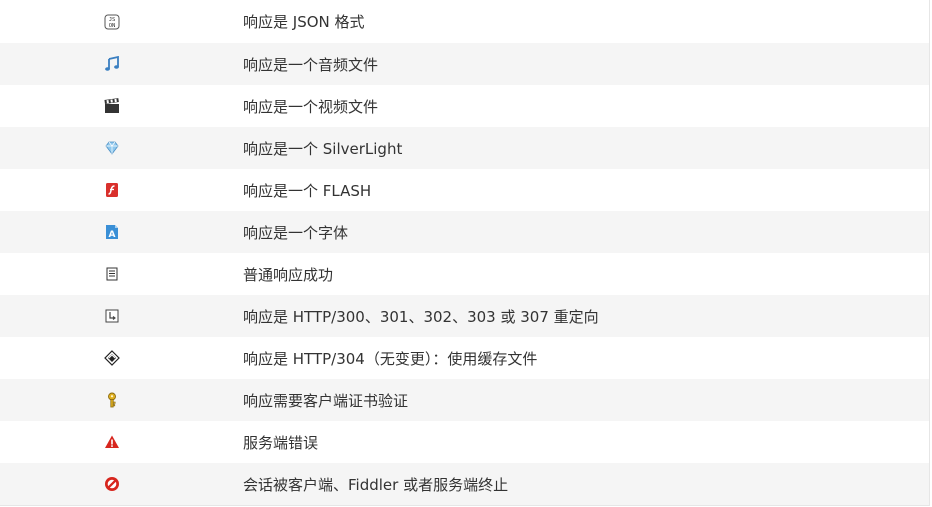 The width and height of the screenshot is (932, 507). I want to click on row-text: 响应是 JSON 格式, so click(304, 22).